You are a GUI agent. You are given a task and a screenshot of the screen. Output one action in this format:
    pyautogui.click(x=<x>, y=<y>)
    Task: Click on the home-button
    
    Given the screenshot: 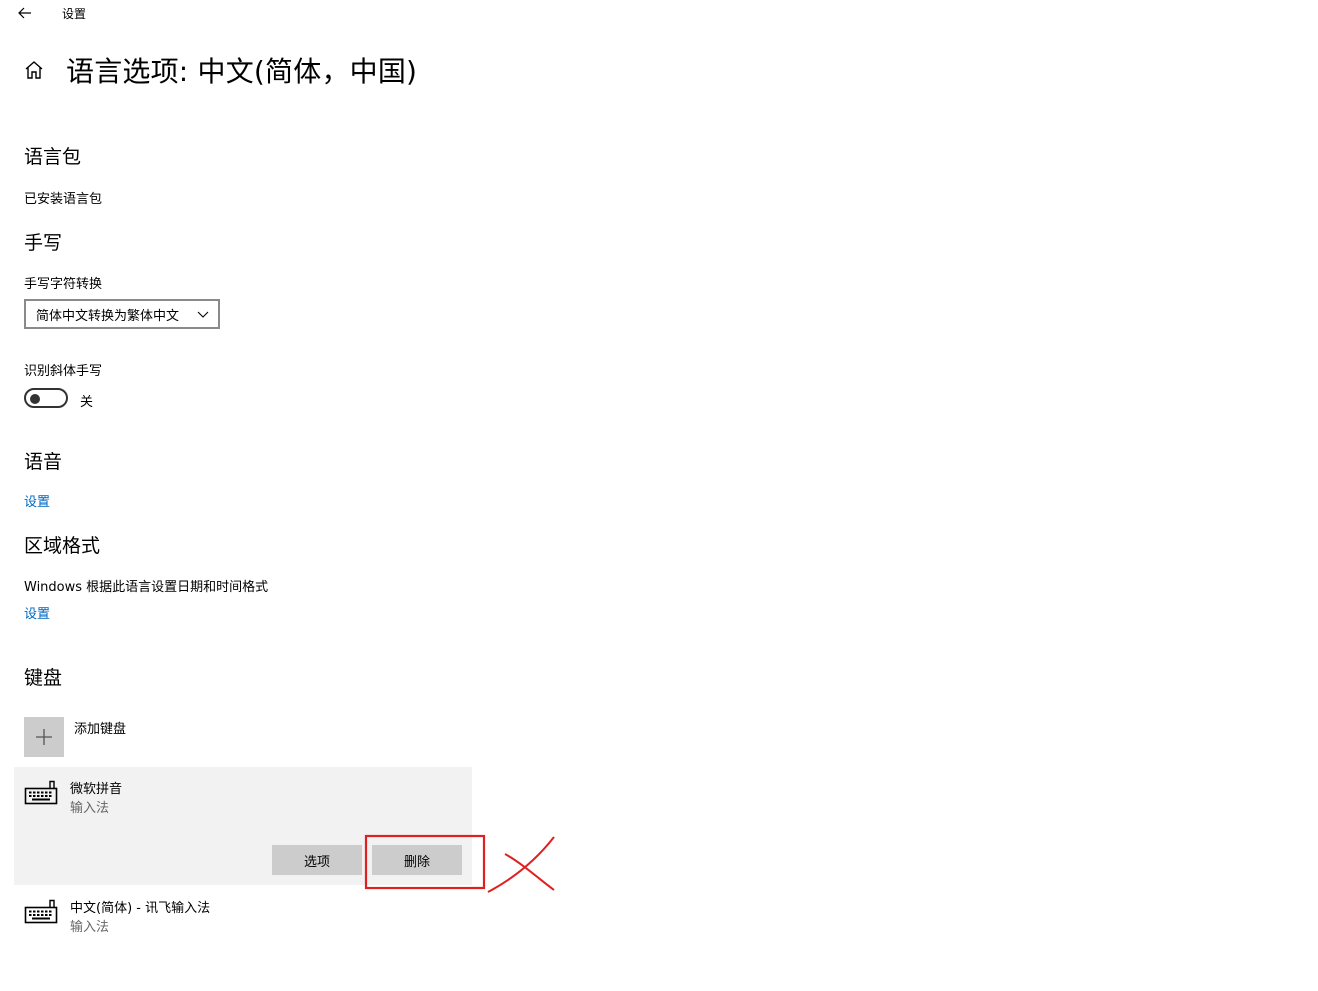 What is the action you would take?
    pyautogui.click(x=34, y=70)
    